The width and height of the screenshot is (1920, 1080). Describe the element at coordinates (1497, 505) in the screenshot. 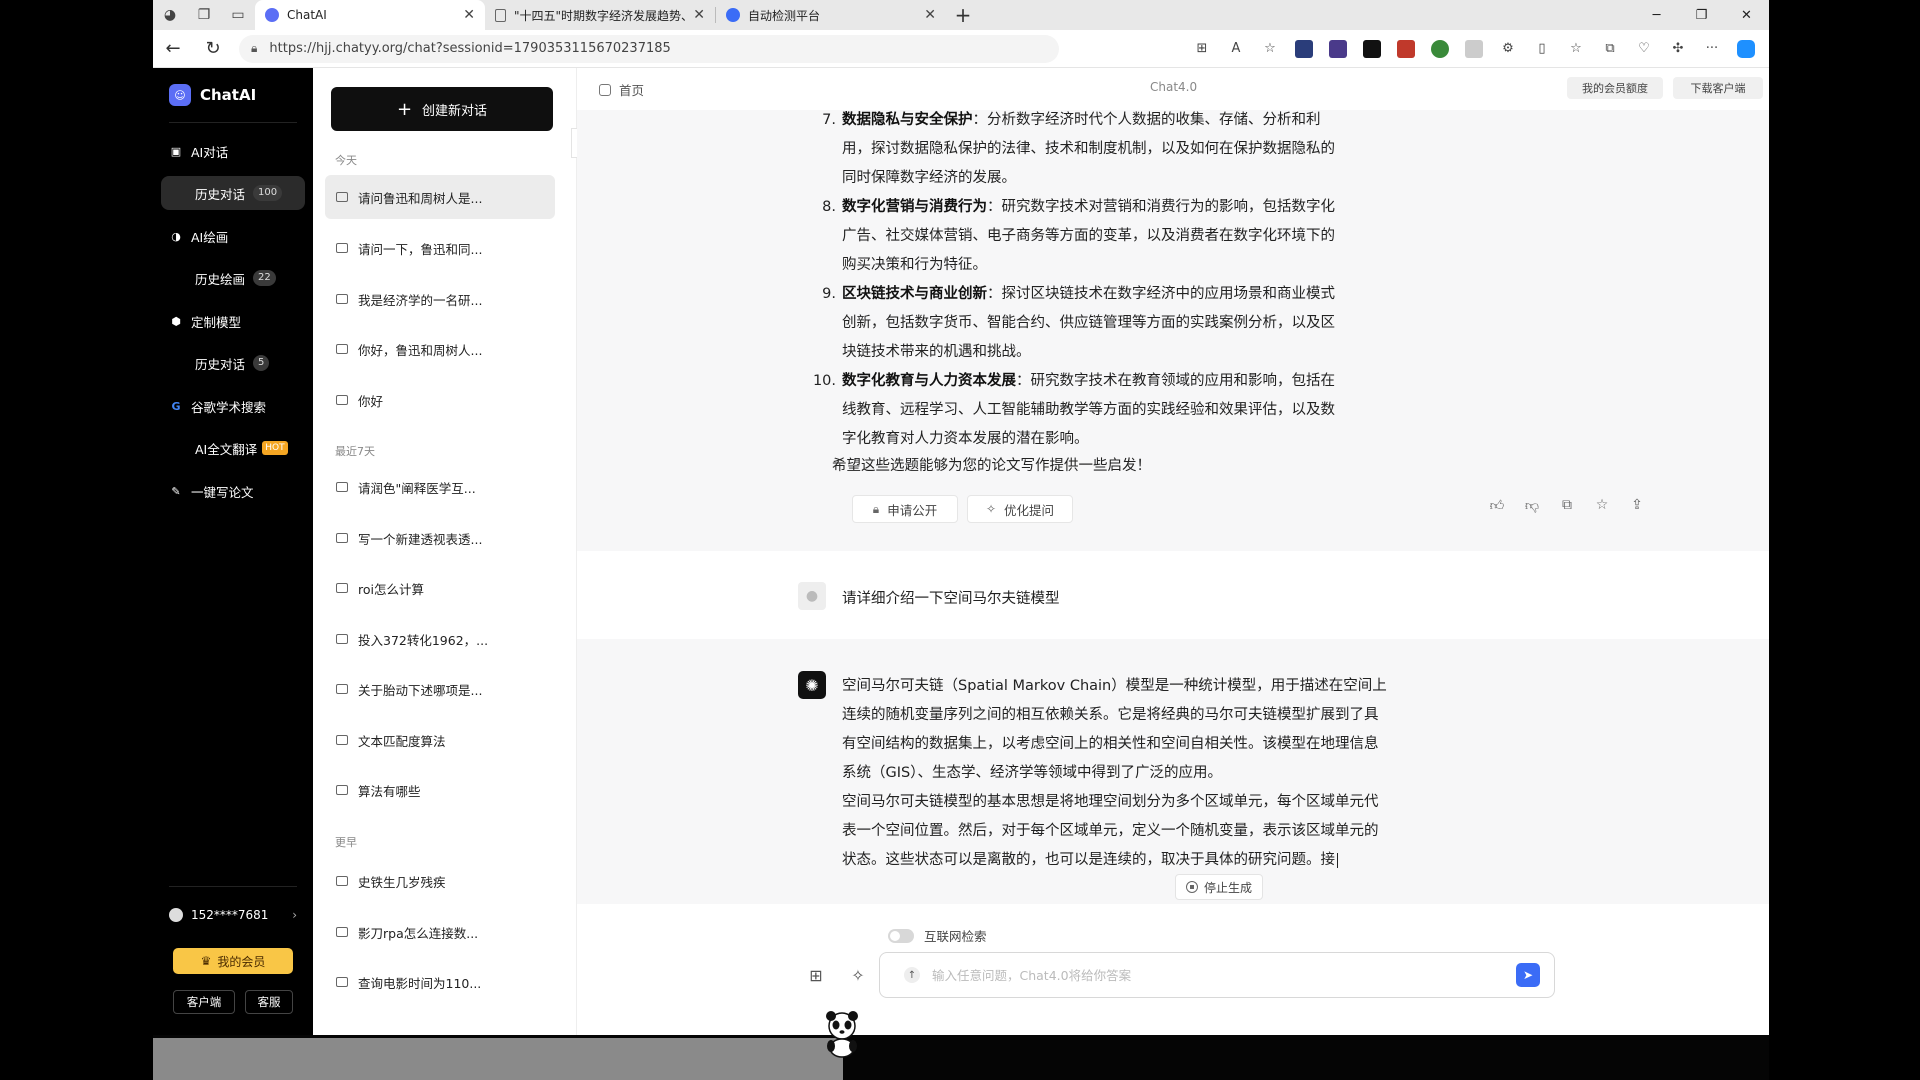

I see `thumbs-up-icon: 👍︎` at that location.